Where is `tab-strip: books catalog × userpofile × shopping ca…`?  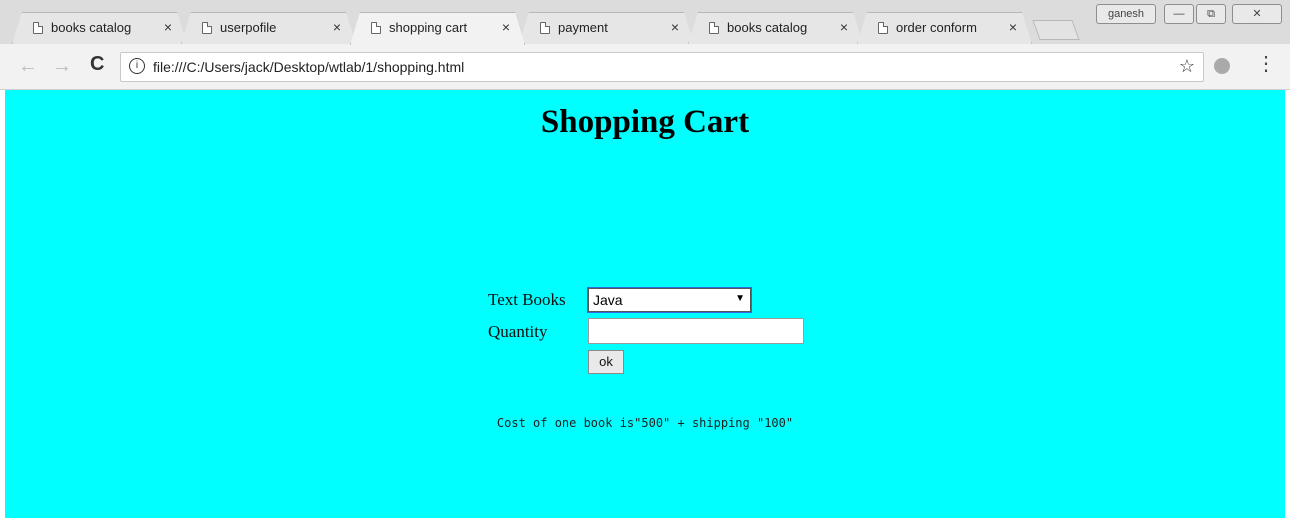
tab-strip: books catalog × userpofile × shopping ca… is located at coordinates (546, 25).